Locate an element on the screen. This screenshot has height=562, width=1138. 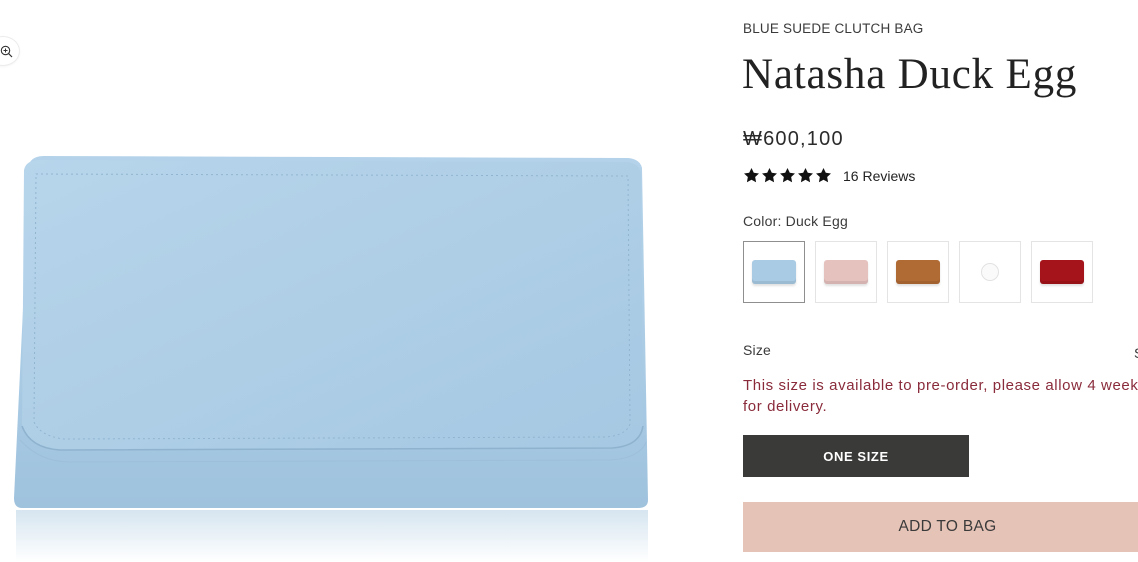
color-swatches is located at coordinates (918, 272).